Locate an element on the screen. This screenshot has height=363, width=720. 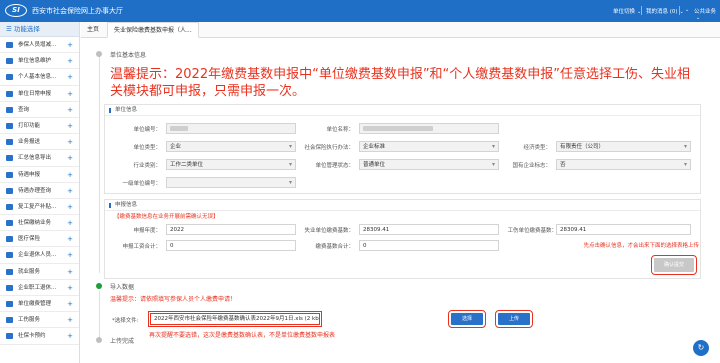
base-total-field: 0 is located at coordinates (429, 245).